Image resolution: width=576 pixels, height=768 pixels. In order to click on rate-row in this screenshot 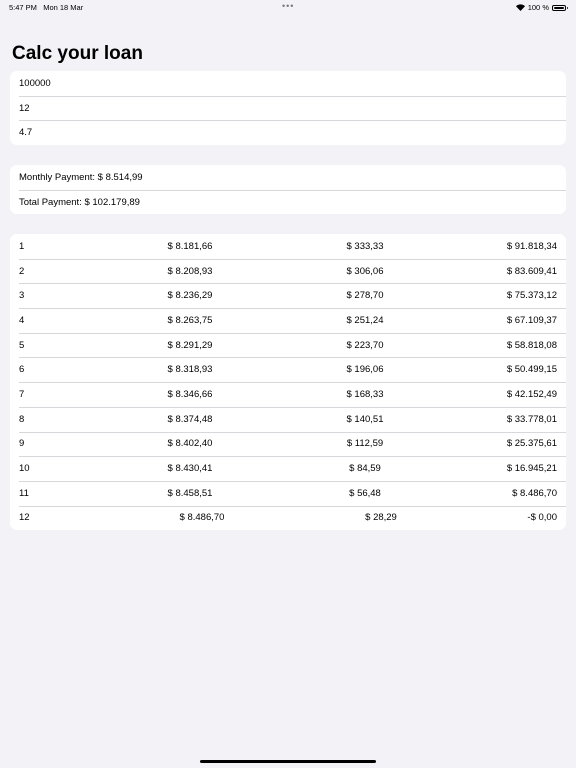, I will do `click(288, 132)`.